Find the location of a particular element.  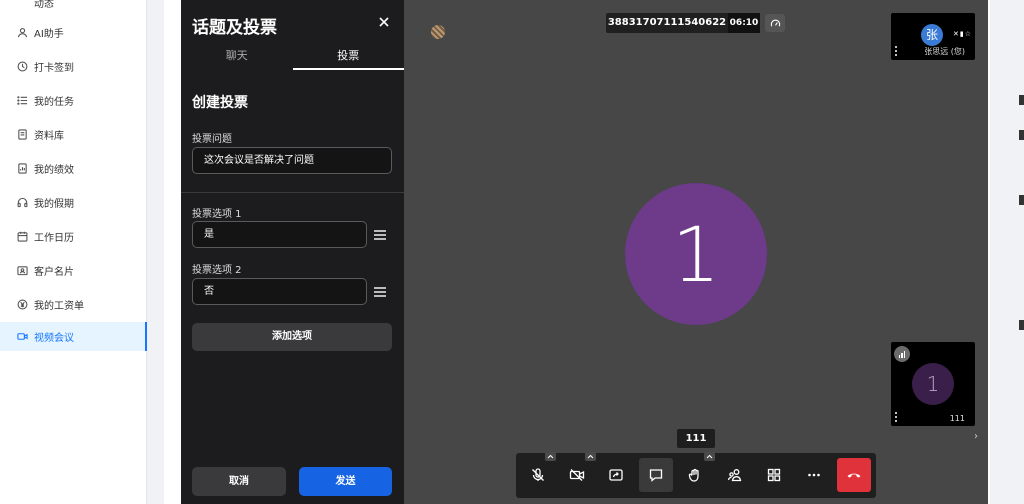

sidebar-item-video-meeting: 视频会议 is located at coordinates (73, 336).